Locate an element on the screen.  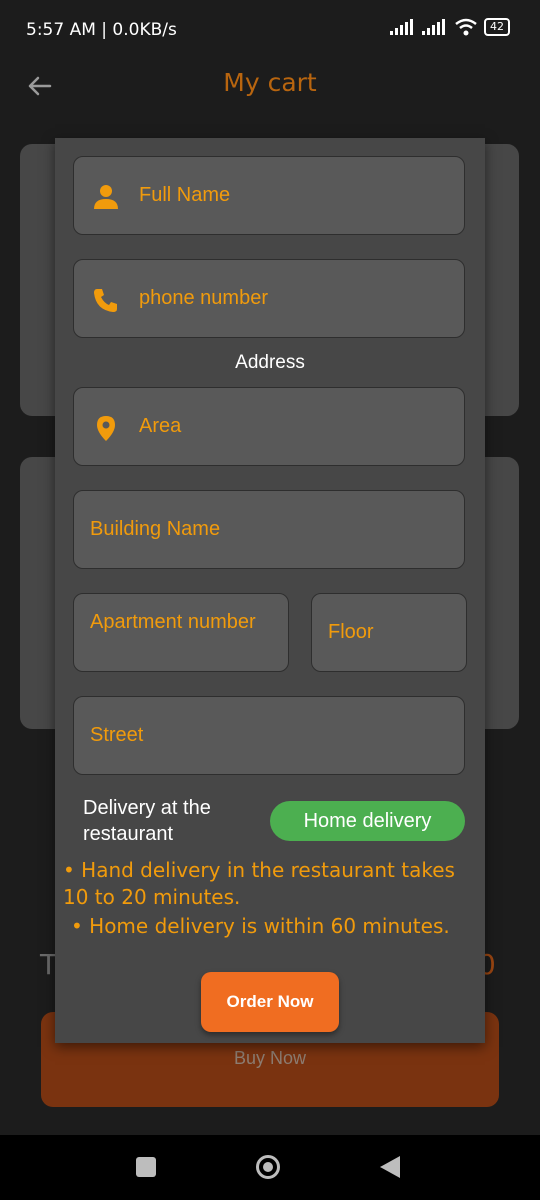
delivery-restaurant-option: Delivery at the restaurant is located at coordinates (168, 821).